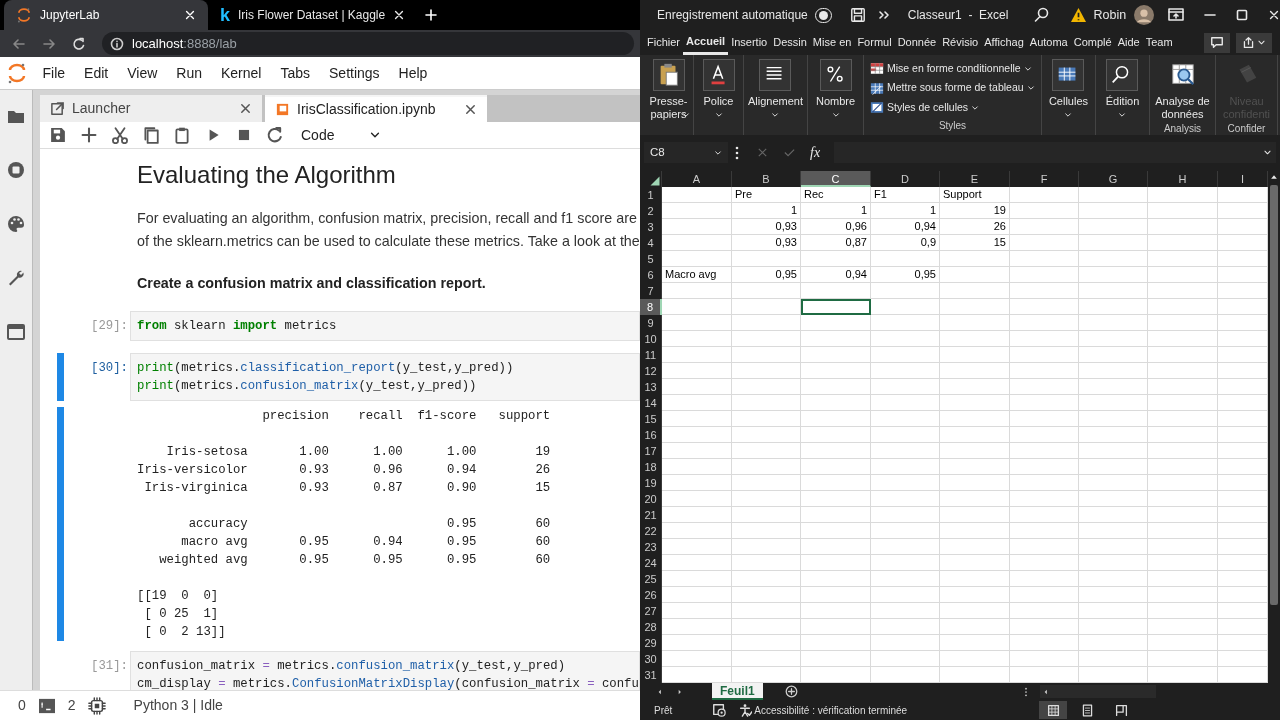 Image resolution: width=1280 pixels, height=720 pixels. I want to click on ribbon-button: Mise en forme conditionnelle, so click(951, 69).